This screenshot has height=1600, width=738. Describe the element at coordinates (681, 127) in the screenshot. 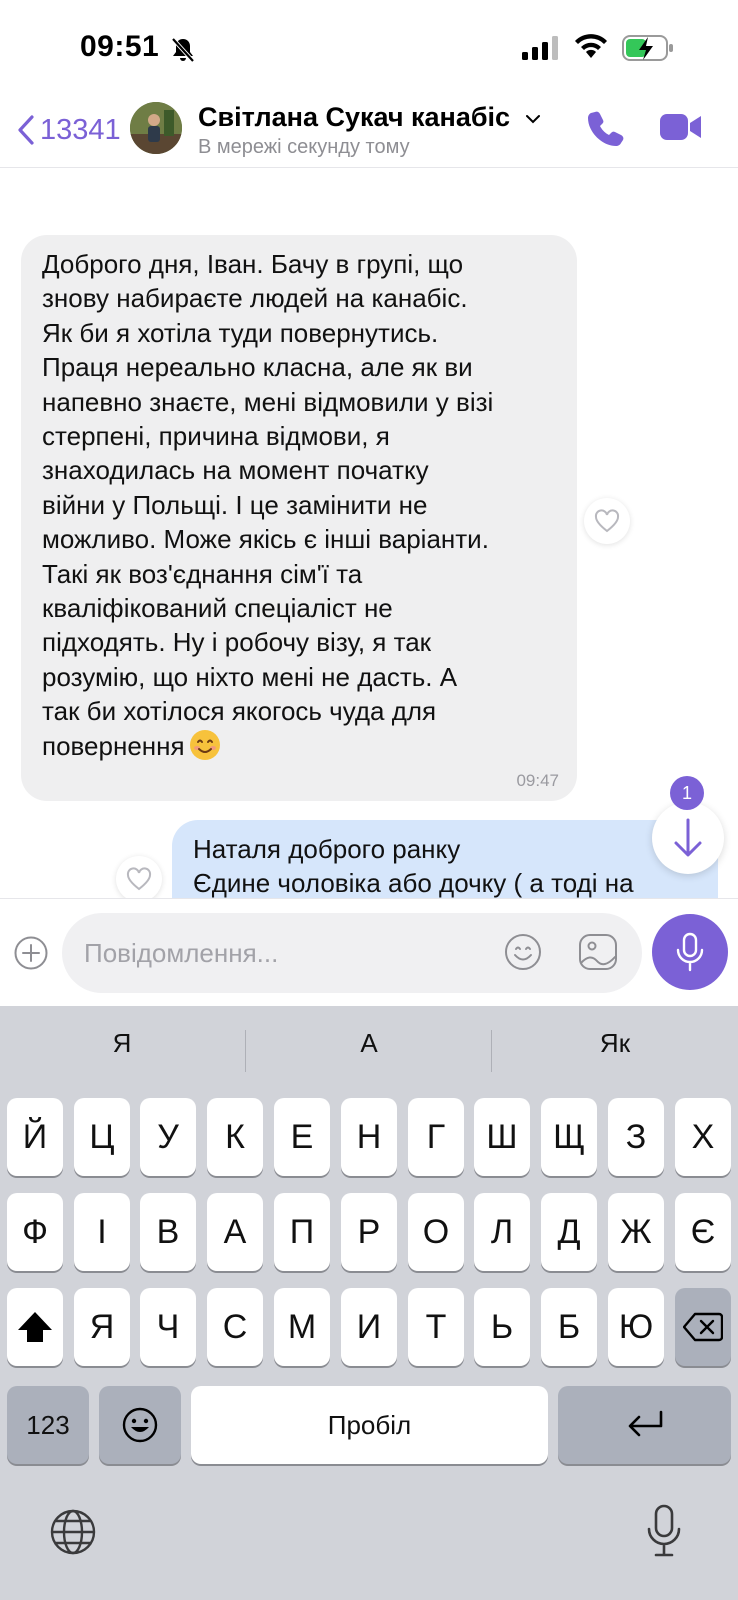

I see `video-camera-icon` at that location.